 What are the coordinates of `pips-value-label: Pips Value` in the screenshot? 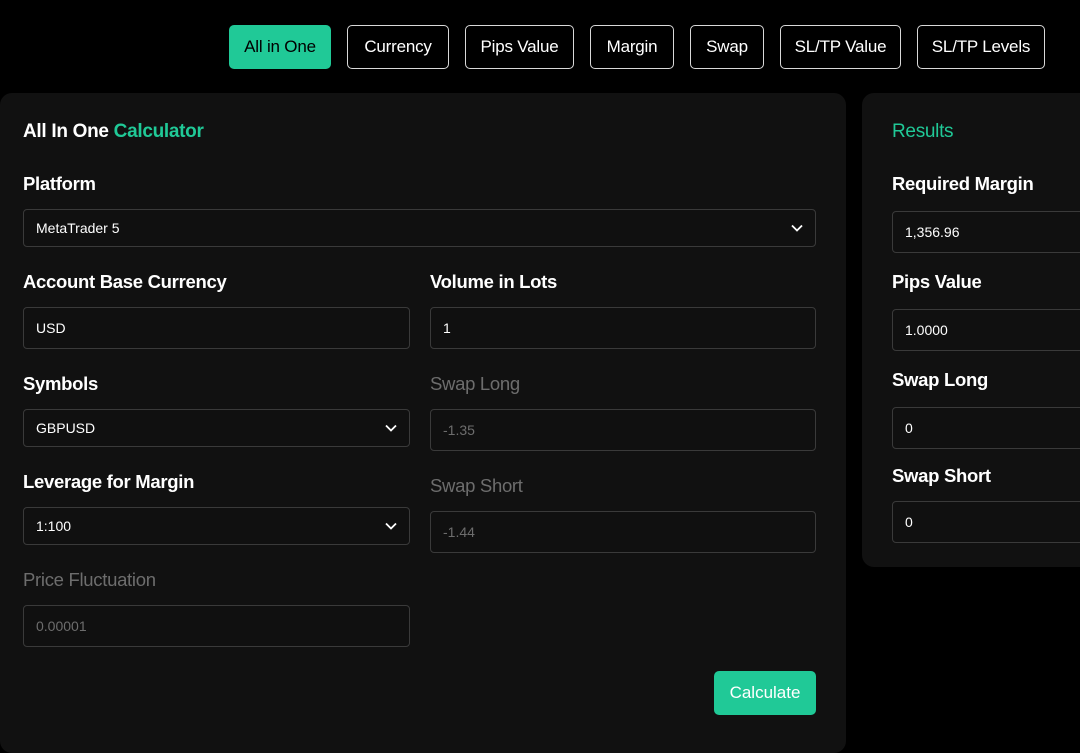 It's located at (937, 281).